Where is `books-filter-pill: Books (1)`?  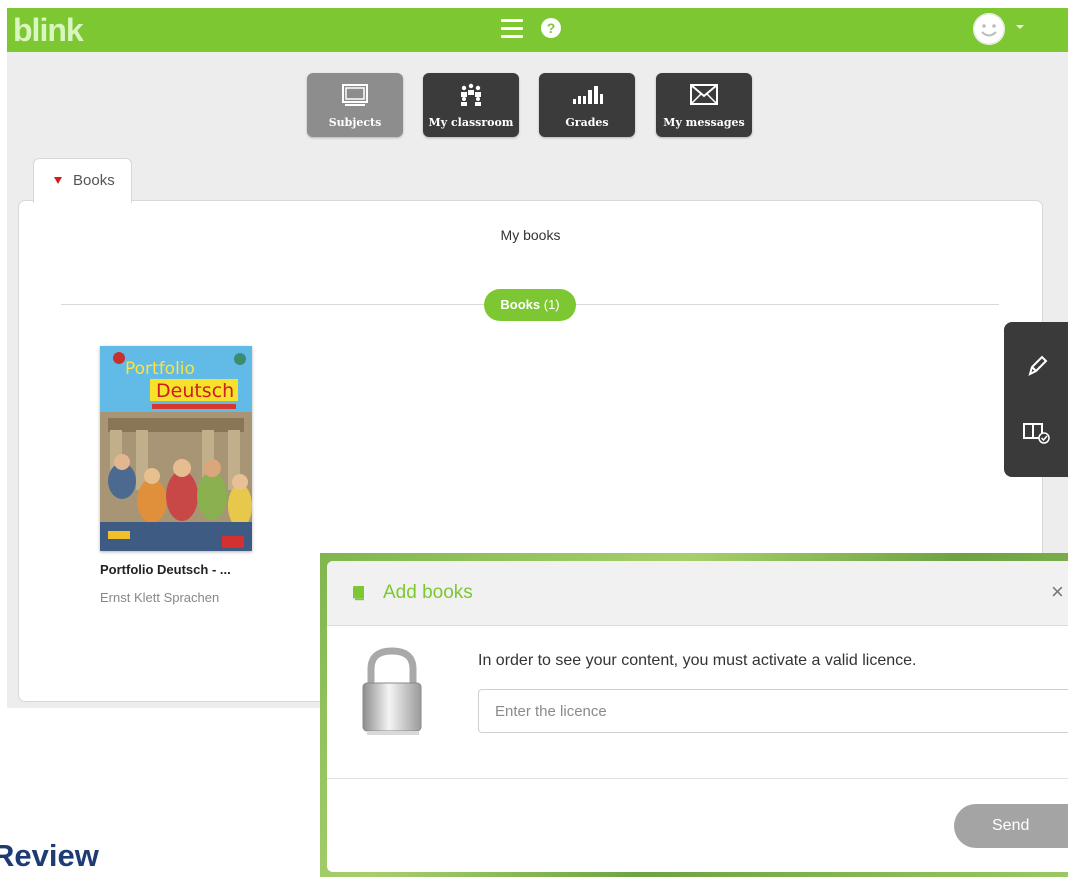
books-filter-pill: Books (1) is located at coordinates (530, 305).